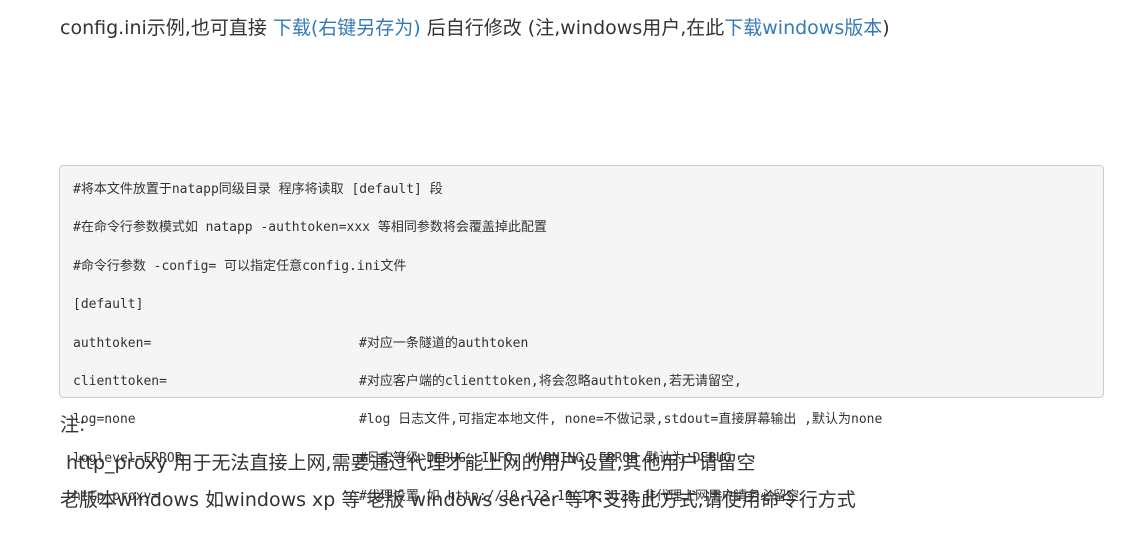 The width and height of the screenshot is (1126, 547). What do you see at coordinates (258, 189) in the screenshot?
I see `code-comment-line: #将本文件放置于natapp同级目录 程序将读取 [default] 段` at bounding box center [258, 189].